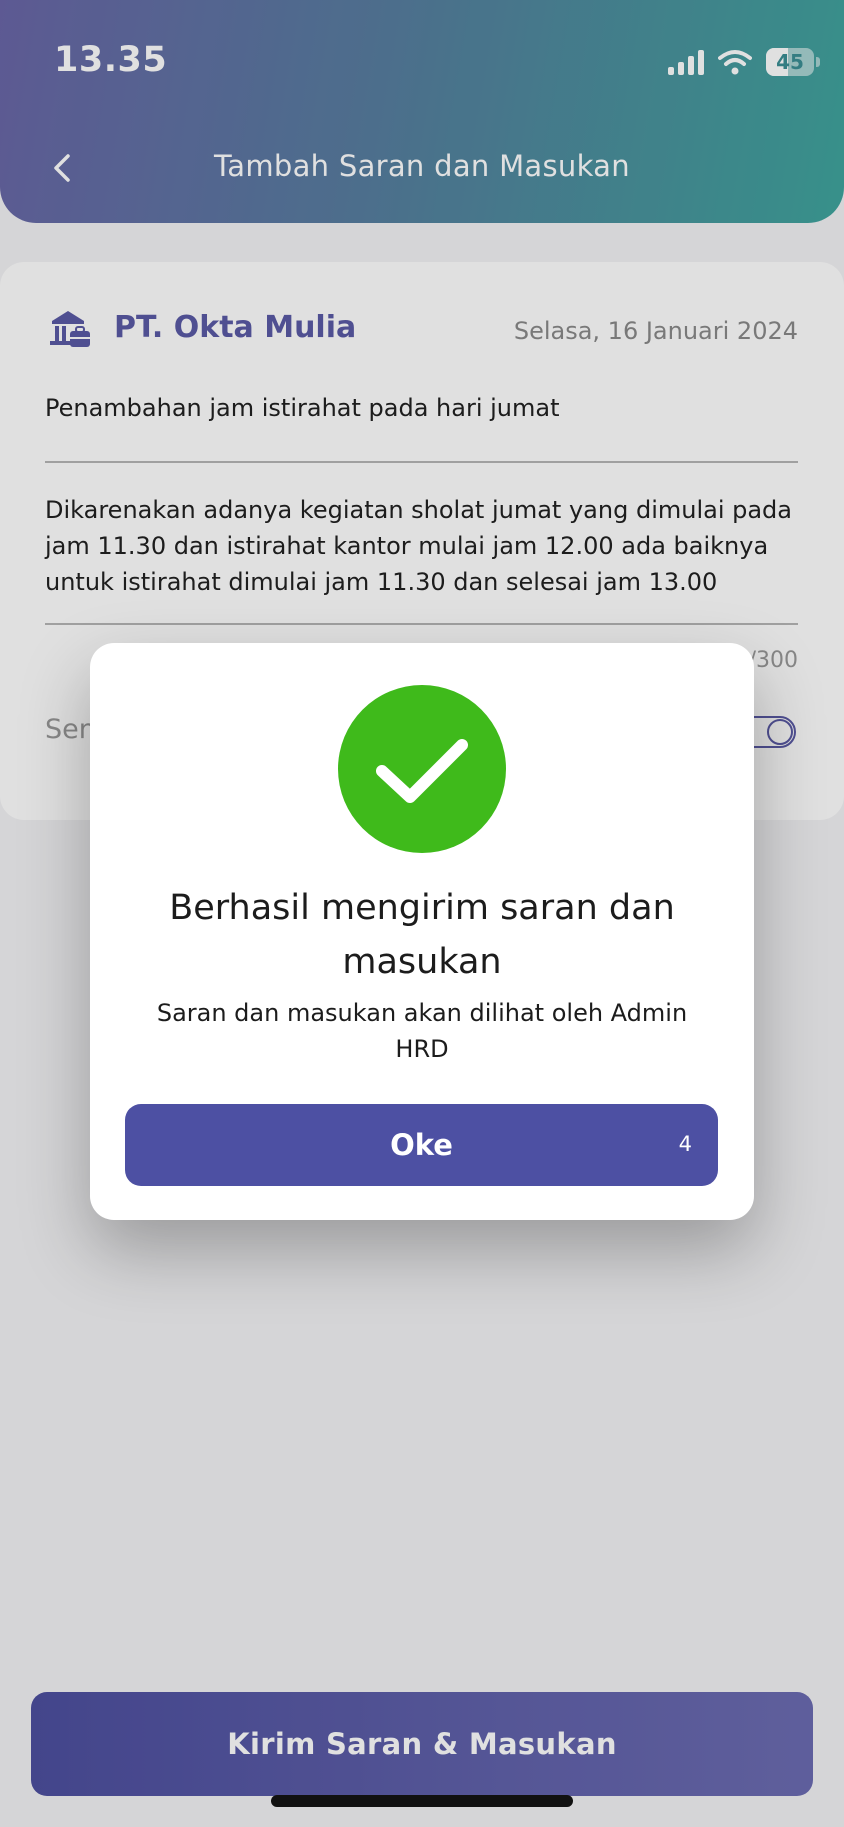 The width and height of the screenshot is (844, 1827). Describe the element at coordinates (422, 935) in the screenshot. I see `dialog-title: Berhasil mengirim saran dan masukan` at that location.